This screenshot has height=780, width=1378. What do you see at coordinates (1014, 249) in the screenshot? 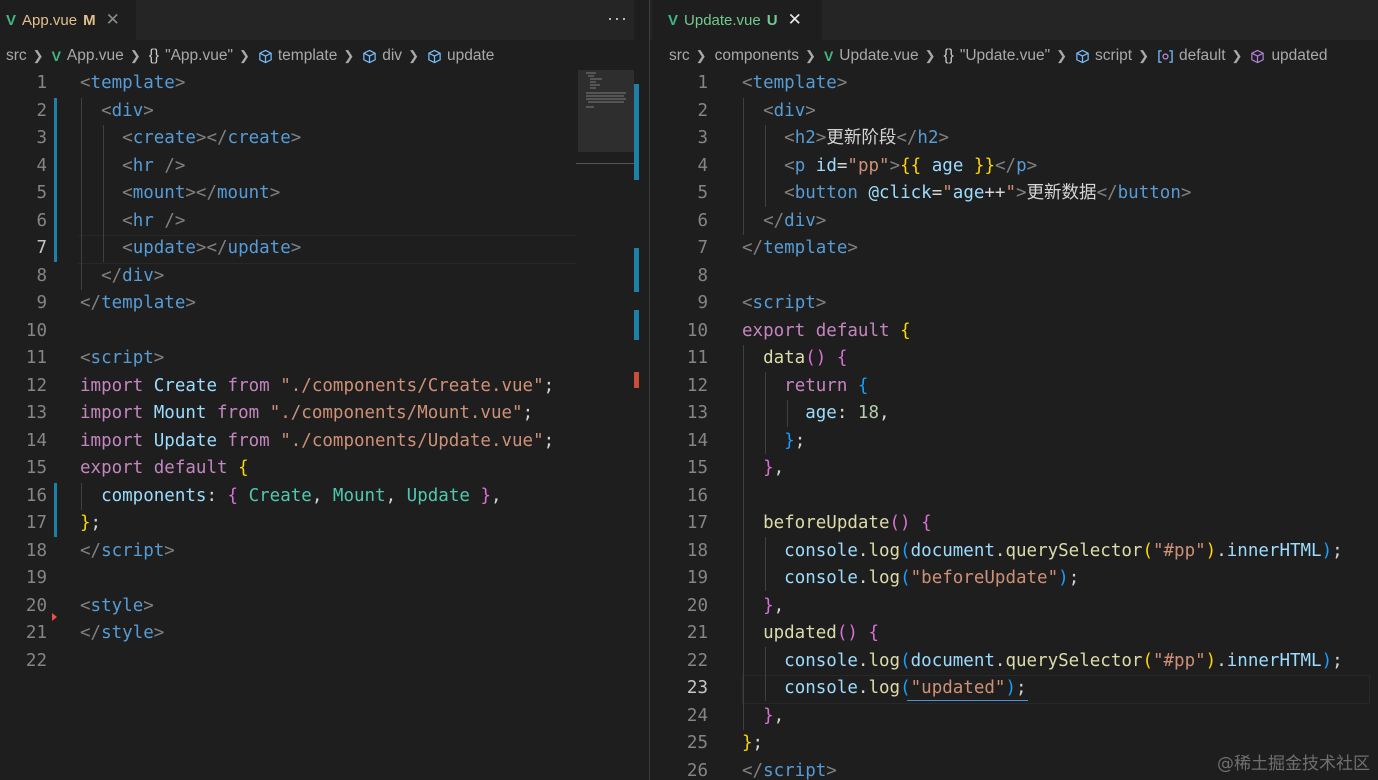
I see `code-line: 7 </template>` at bounding box center [1014, 249].